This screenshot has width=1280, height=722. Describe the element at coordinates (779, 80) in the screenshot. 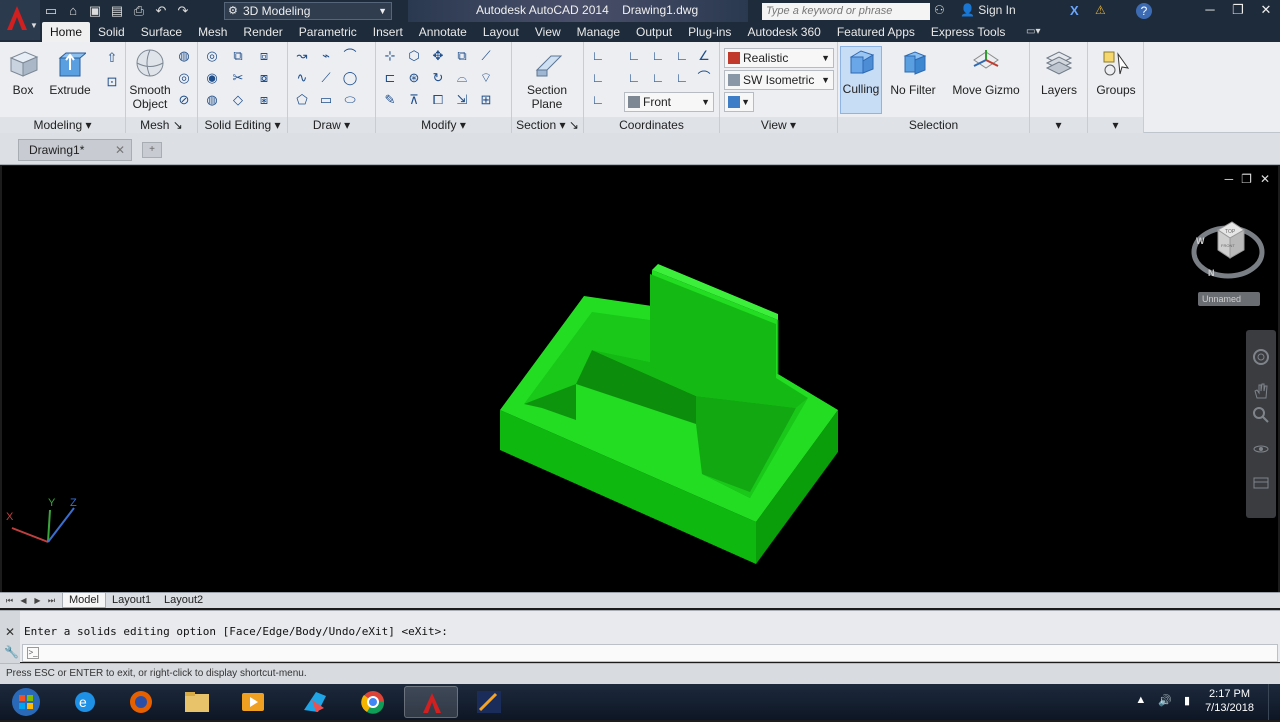

I see `view-direction-dropdown: SW Isometric ▼` at that location.